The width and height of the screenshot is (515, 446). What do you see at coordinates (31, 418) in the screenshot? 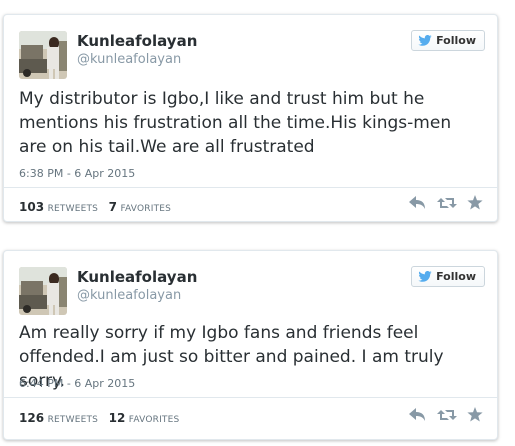
I see `retweet-count: 126` at bounding box center [31, 418].